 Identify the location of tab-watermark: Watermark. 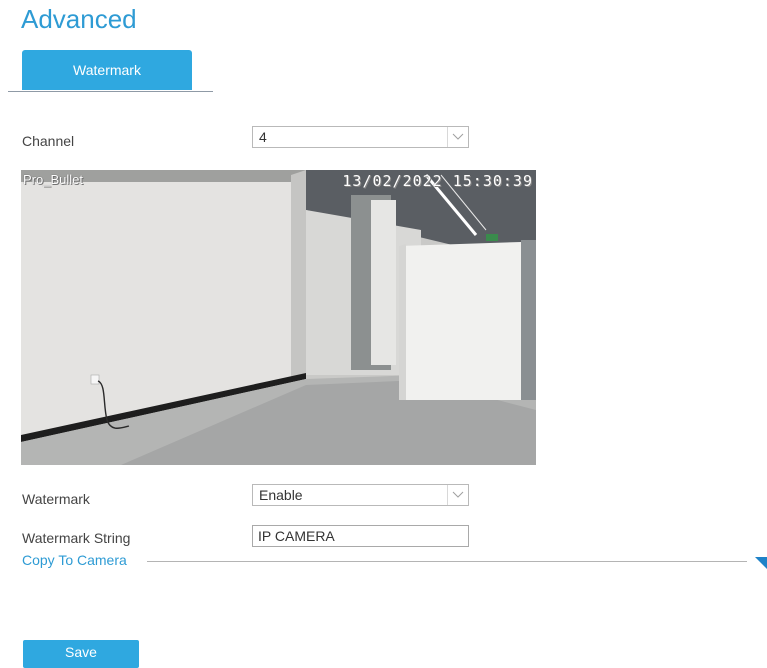
(107, 70).